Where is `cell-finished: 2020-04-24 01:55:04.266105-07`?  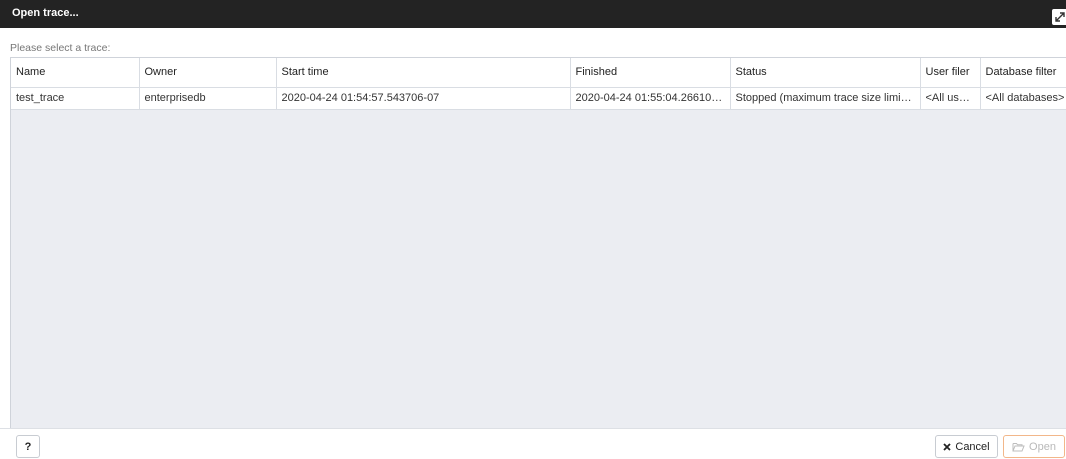 cell-finished: 2020-04-24 01:55:04.266105-07 is located at coordinates (650, 98).